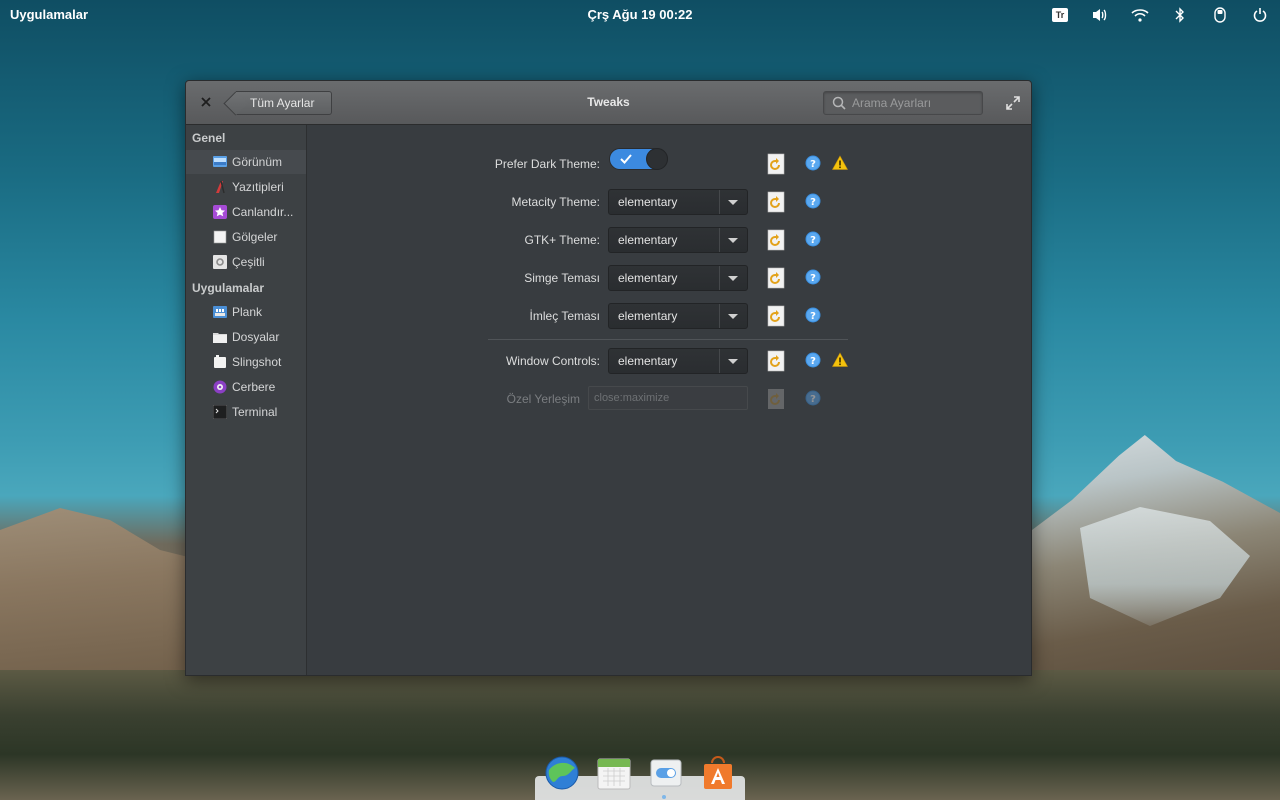  I want to click on close-icon, so click(206, 102).